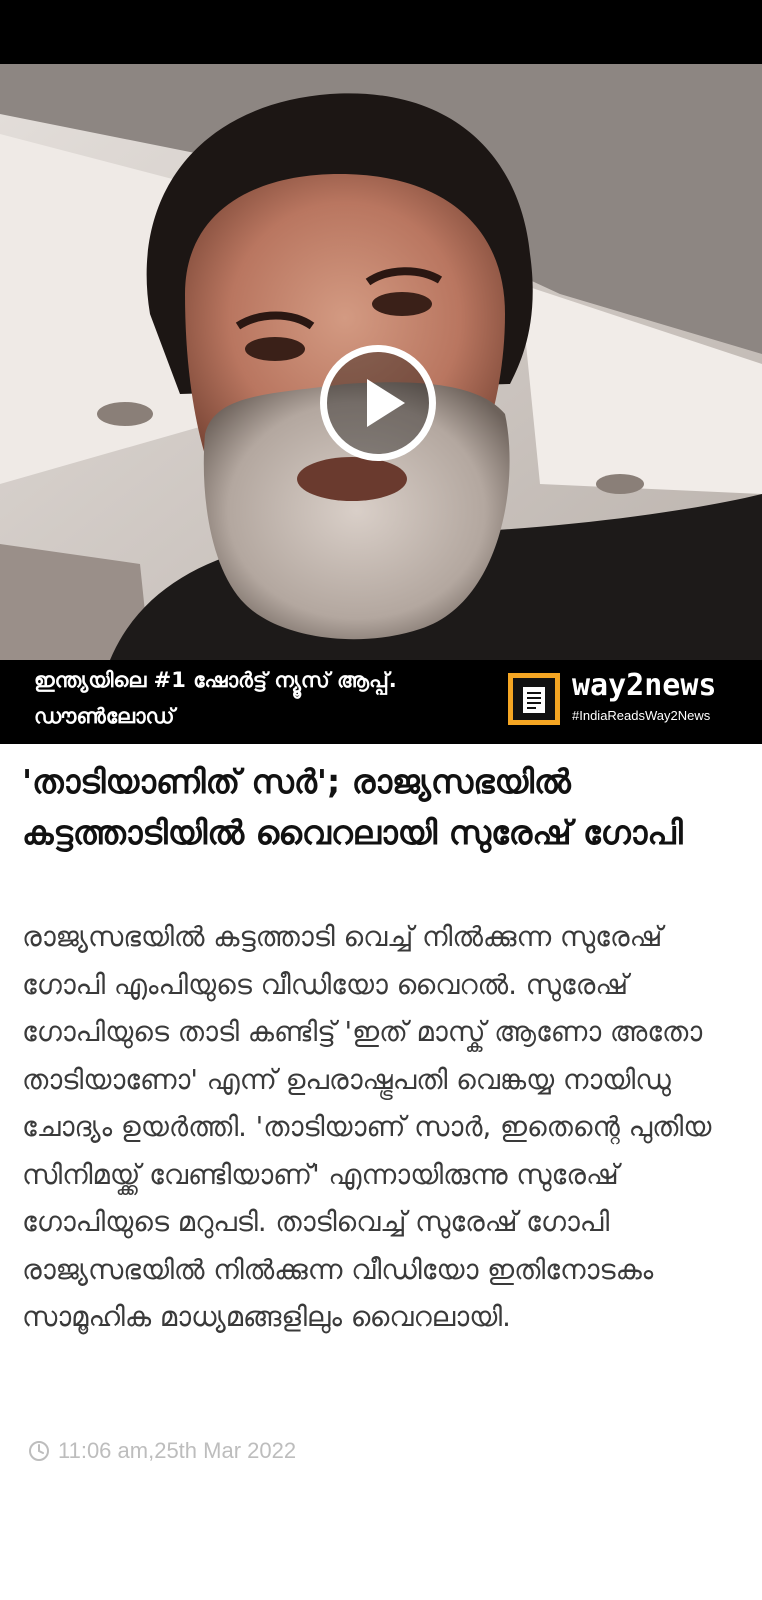  I want to click on play-icon, so click(386, 403).